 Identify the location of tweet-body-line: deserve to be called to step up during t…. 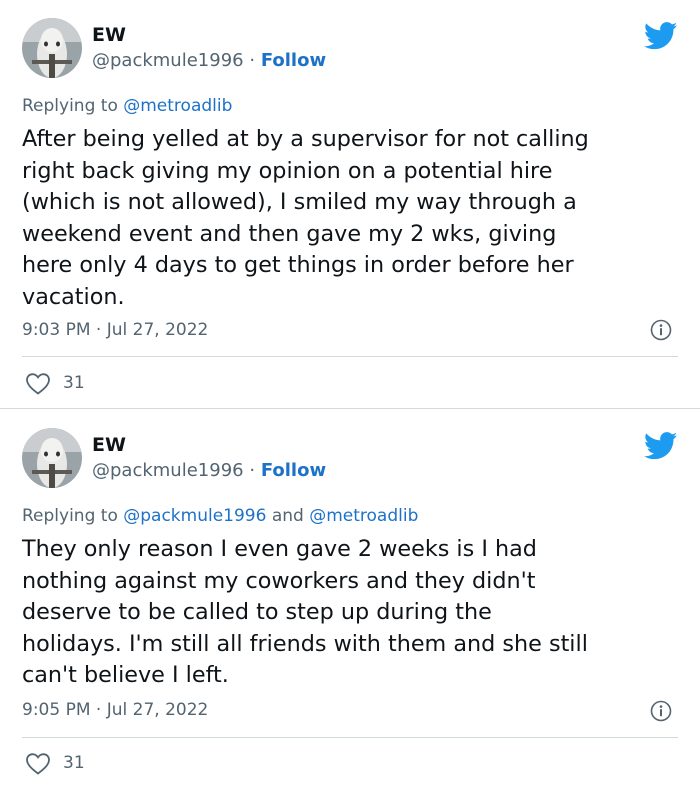
(257, 612).